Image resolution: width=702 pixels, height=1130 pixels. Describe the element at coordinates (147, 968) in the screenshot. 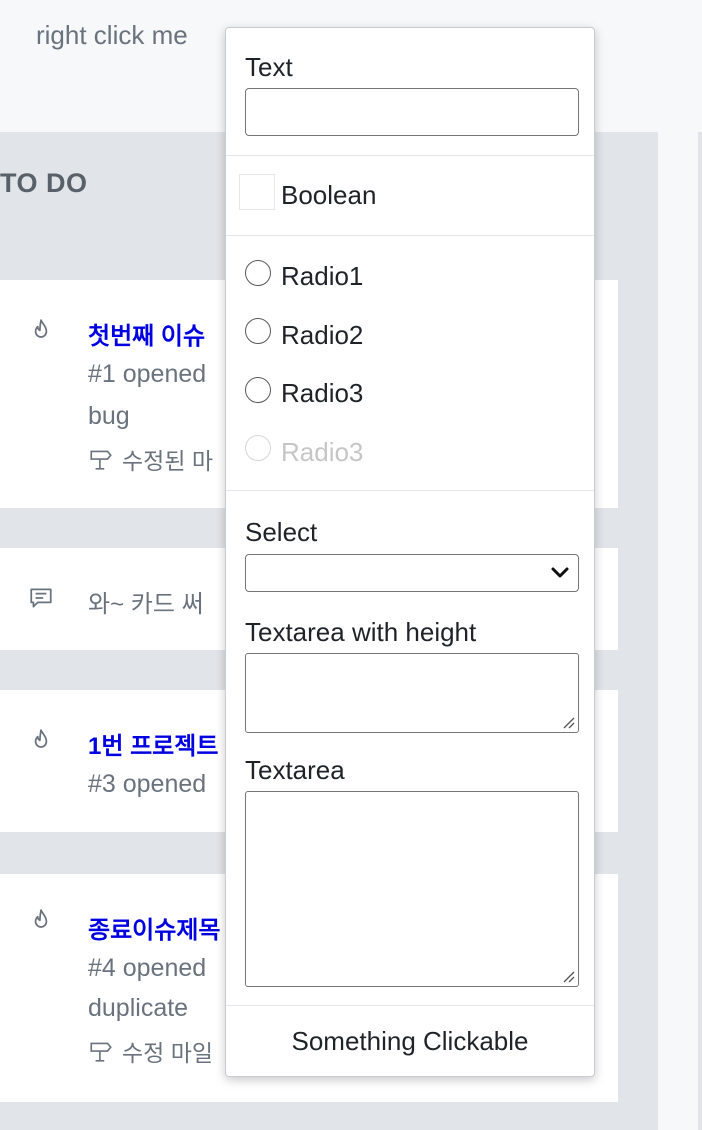

I see `issue-meta: #4 opened` at that location.